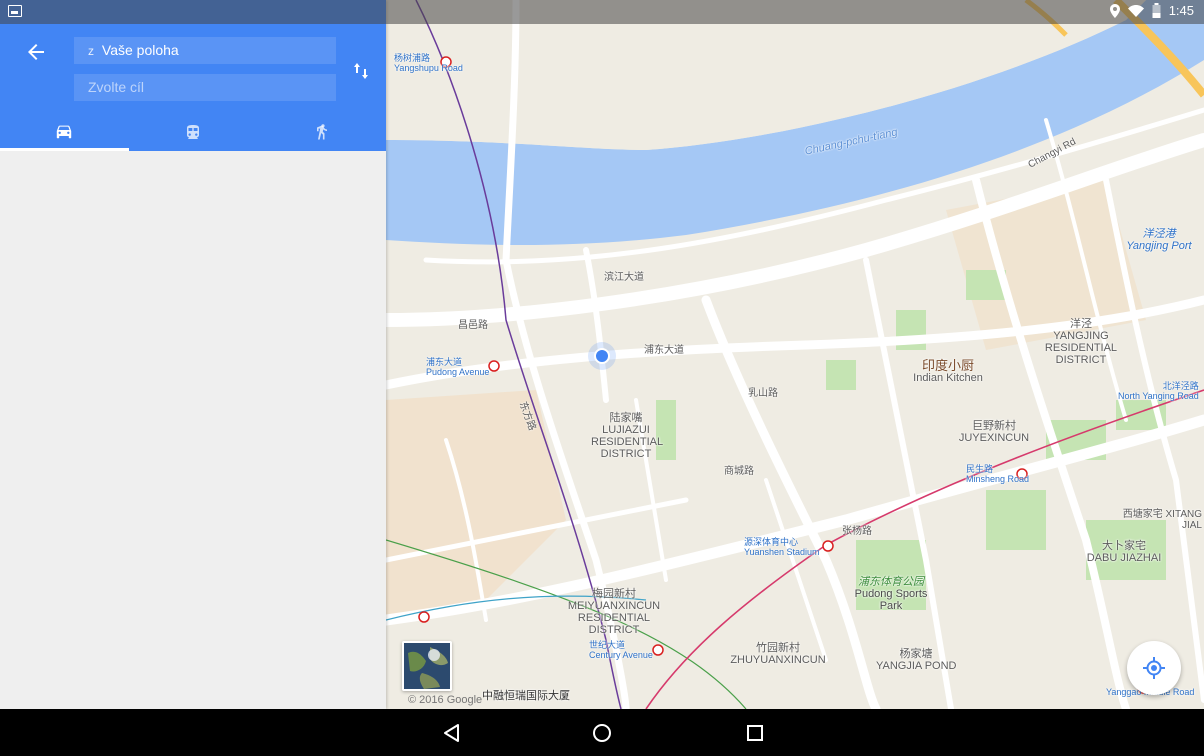 The height and width of the screenshot is (756, 1204). I want to click on tab-transit, so click(193, 131).